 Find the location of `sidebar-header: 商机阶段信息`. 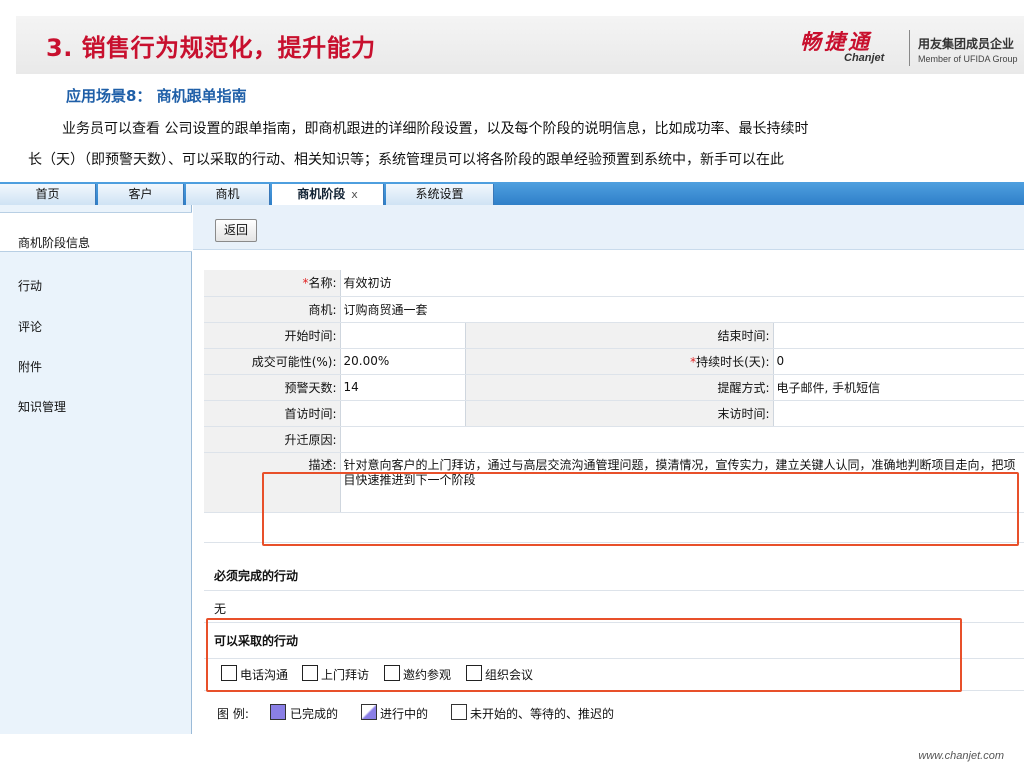

sidebar-header: 商机阶段信息 is located at coordinates (96, 232).